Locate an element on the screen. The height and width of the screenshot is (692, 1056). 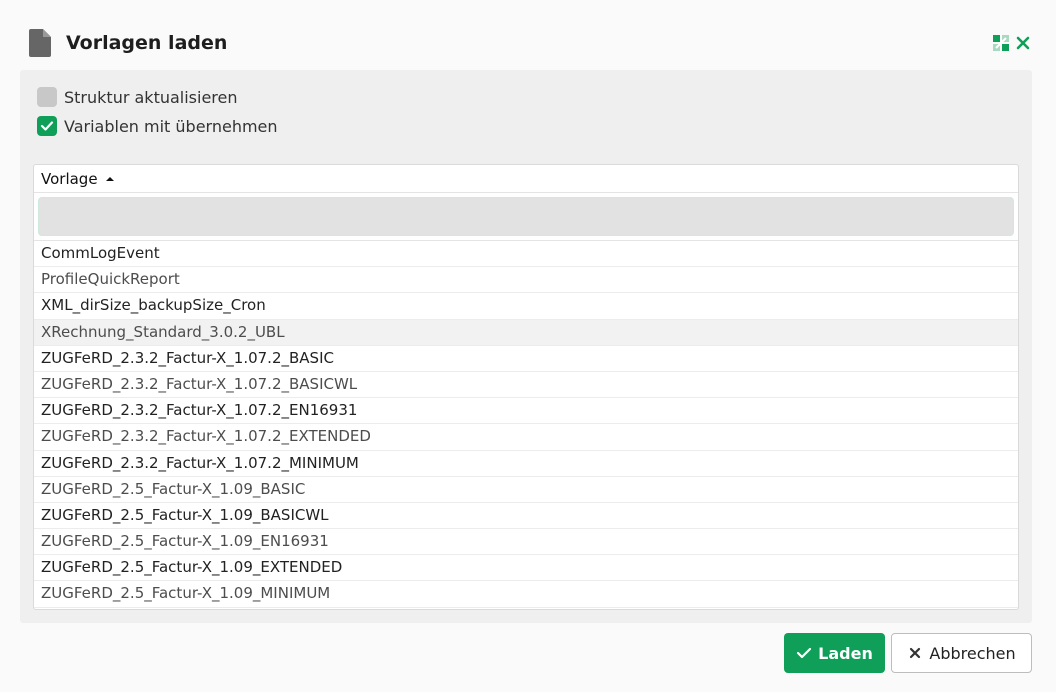
list-item: XML_dirSize_backupSize_Cron is located at coordinates (526, 306).